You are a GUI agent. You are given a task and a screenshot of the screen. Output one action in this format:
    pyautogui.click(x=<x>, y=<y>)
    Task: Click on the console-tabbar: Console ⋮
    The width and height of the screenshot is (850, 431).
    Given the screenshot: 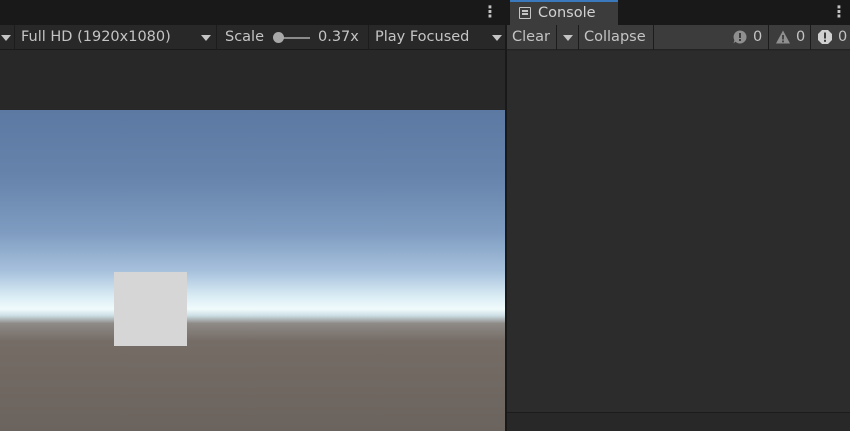 What is the action you would take?
    pyautogui.click(x=678, y=12)
    